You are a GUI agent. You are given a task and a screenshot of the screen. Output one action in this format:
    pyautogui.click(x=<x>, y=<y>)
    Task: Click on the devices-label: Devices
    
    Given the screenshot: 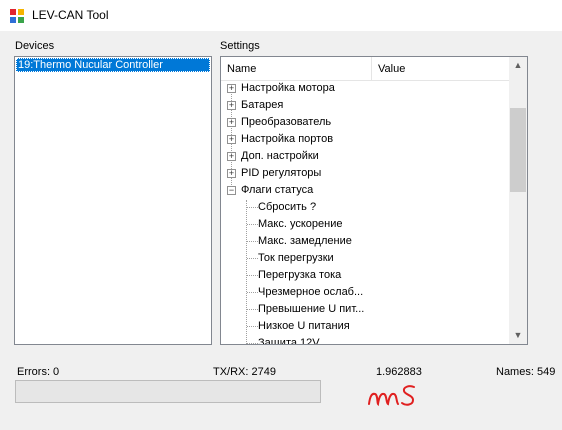 What is the action you would take?
    pyautogui.click(x=35, y=46)
    